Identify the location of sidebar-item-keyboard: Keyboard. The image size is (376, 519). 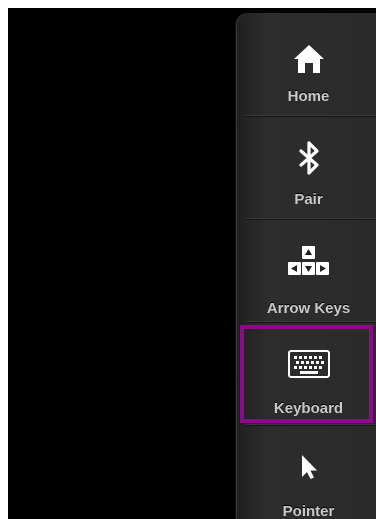
(306, 373).